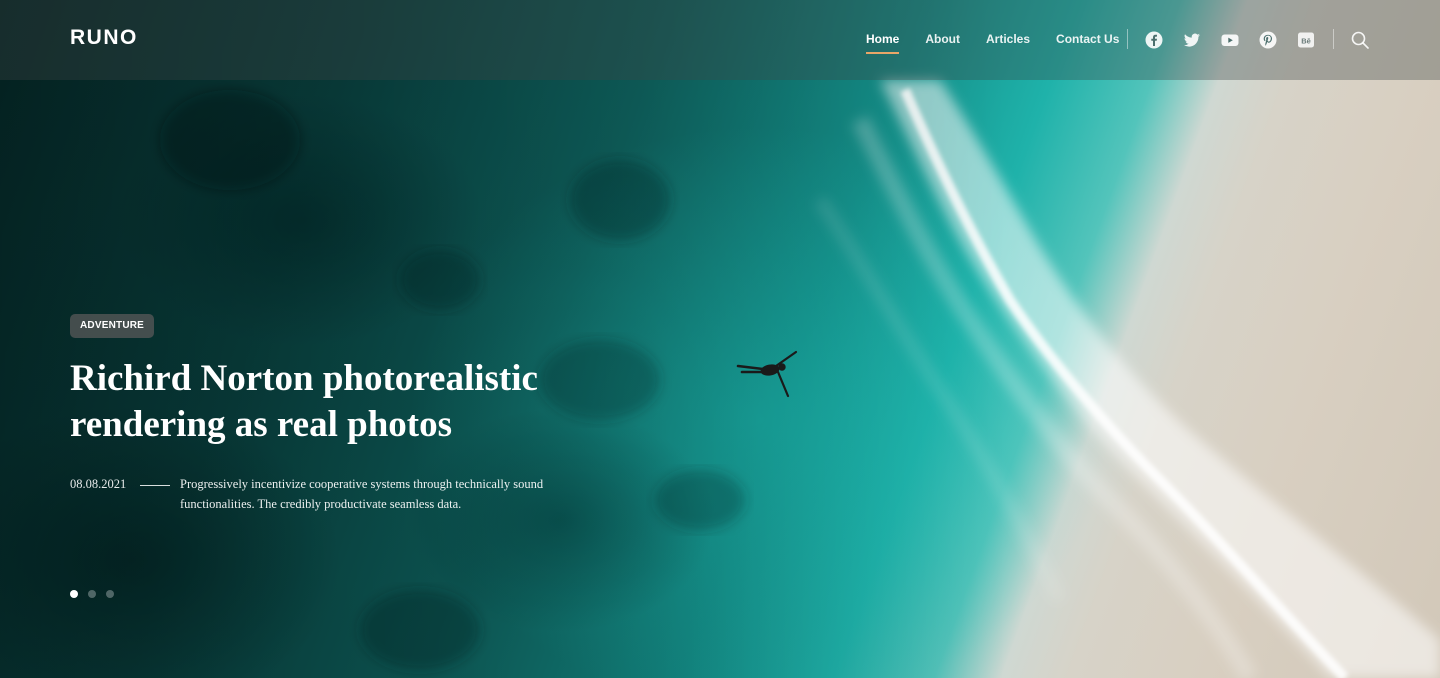 This screenshot has height=678, width=1440. I want to click on swimmer-figure, so click(767, 374).